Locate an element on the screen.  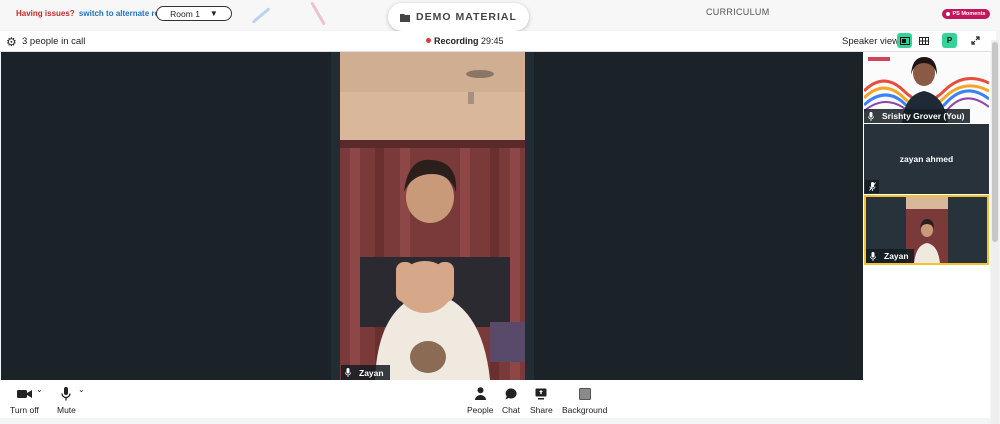
share-button: Share is located at coordinates (541, 400).